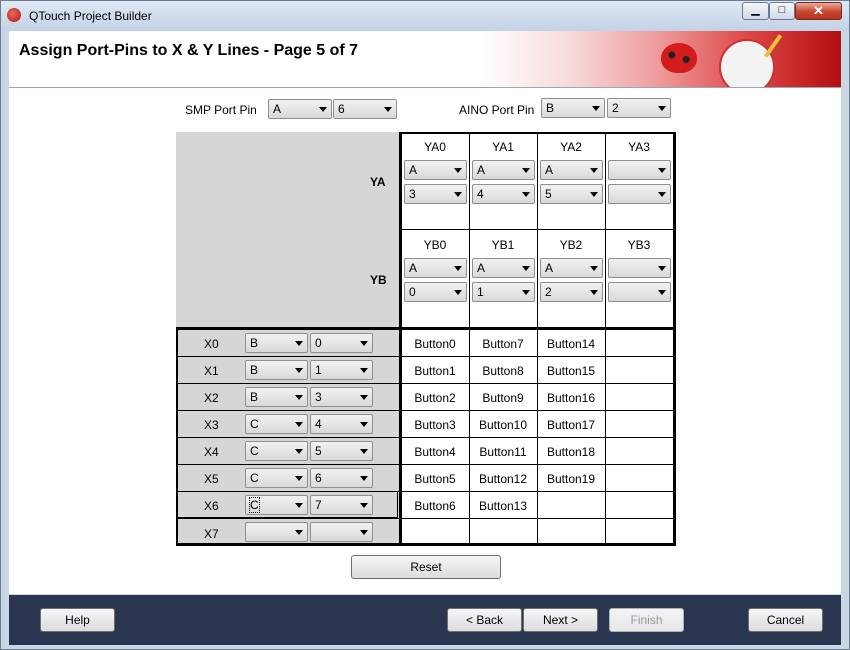 The width and height of the screenshot is (850, 650). I want to click on button-cell: Button4, so click(435, 452).